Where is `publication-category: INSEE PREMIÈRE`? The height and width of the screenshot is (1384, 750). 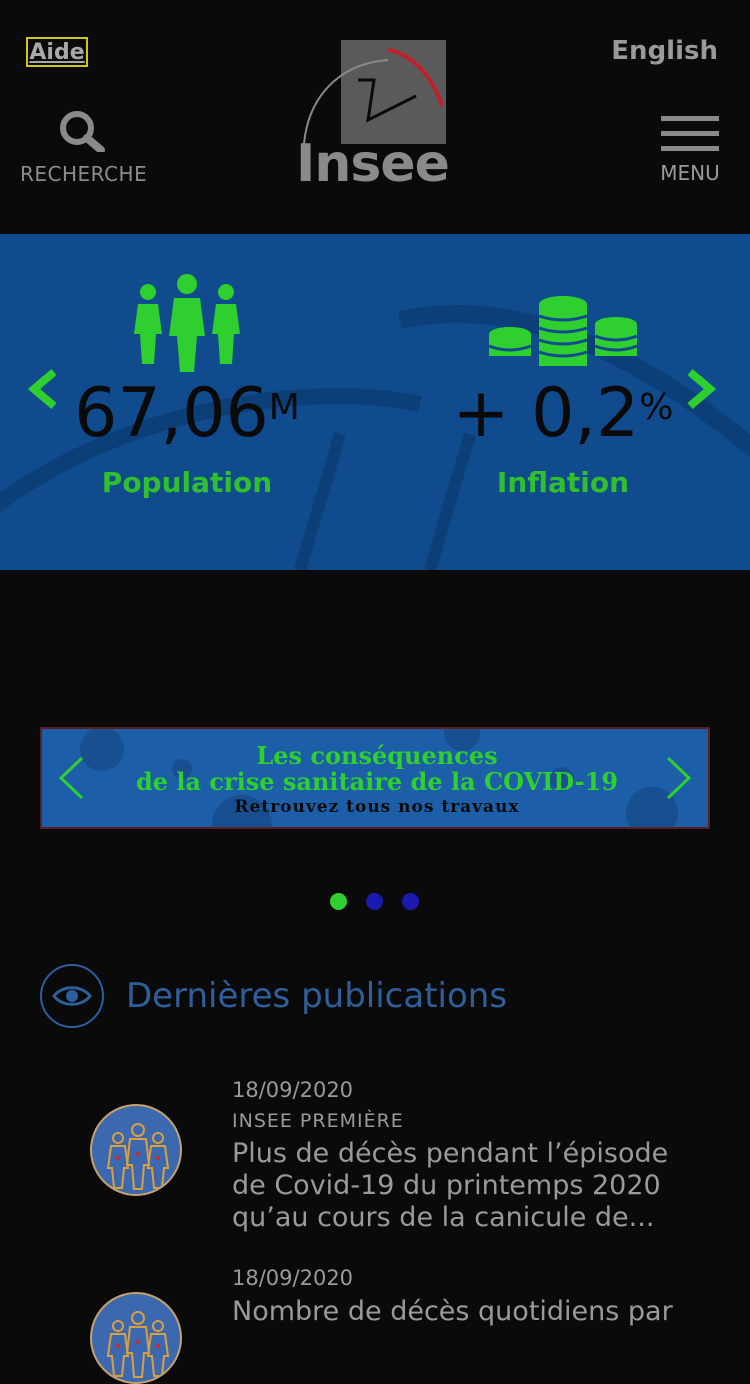
publication-category: INSEE PREMIÈRE is located at coordinates (318, 1121).